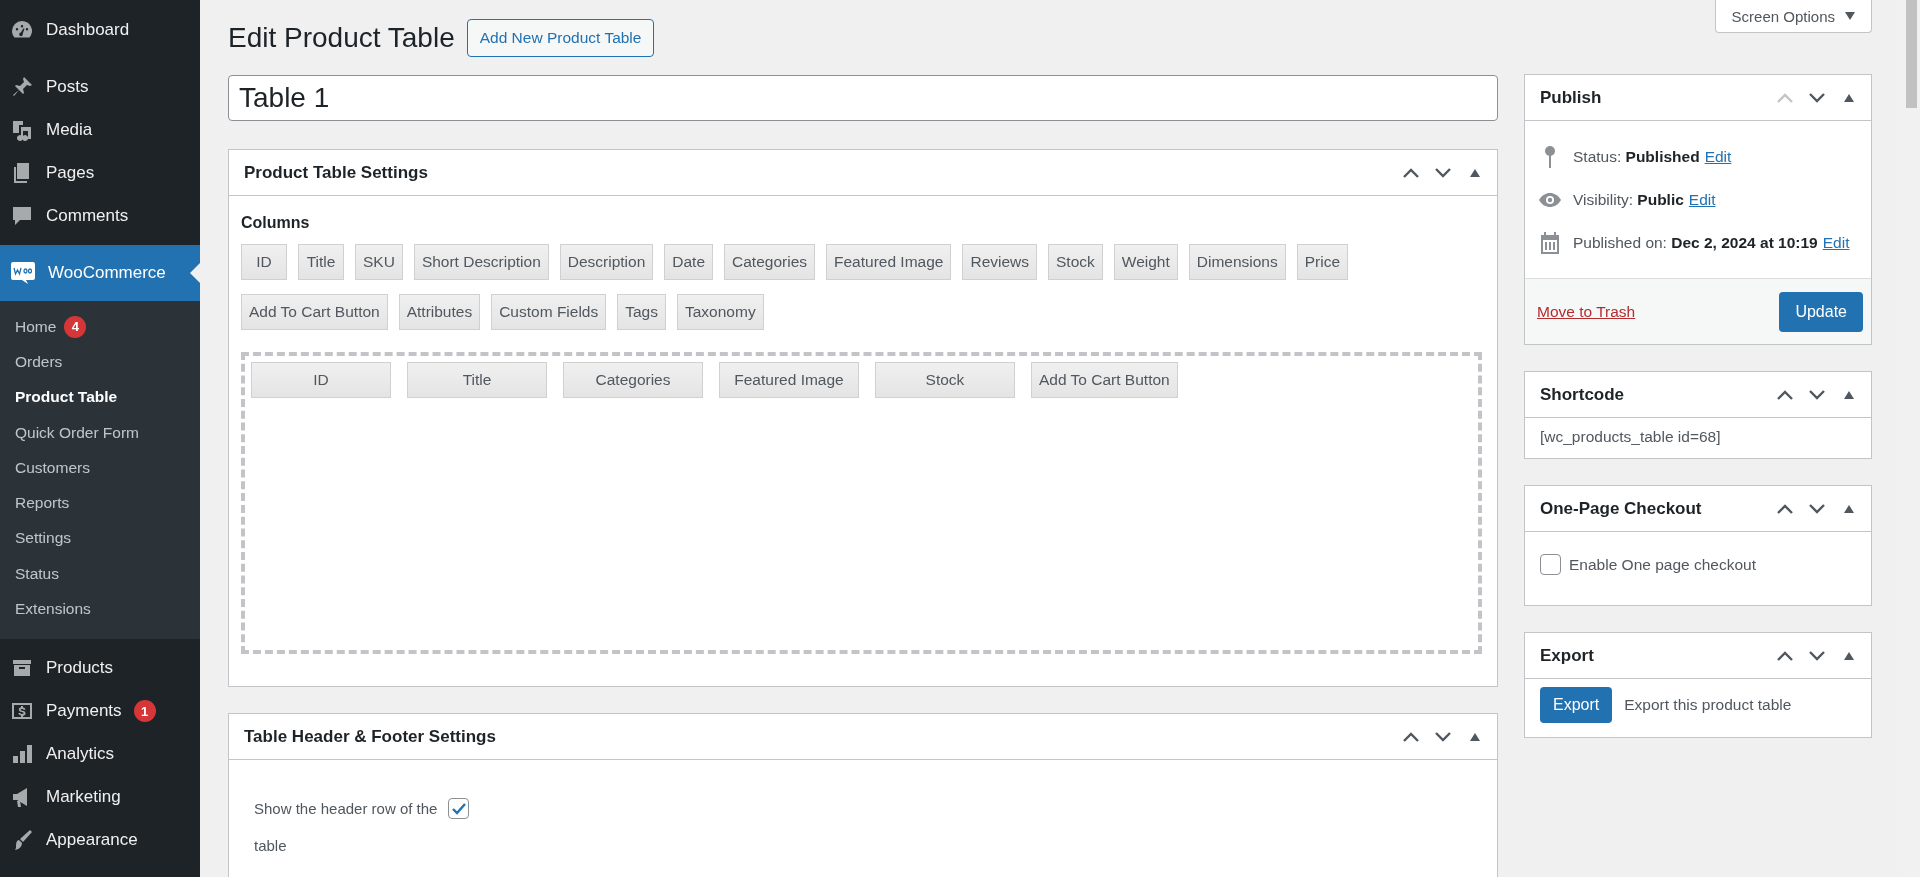  Describe the element at coordinates (1145, 262) in the screenshot. I see `column-chip: Weight` at that location.